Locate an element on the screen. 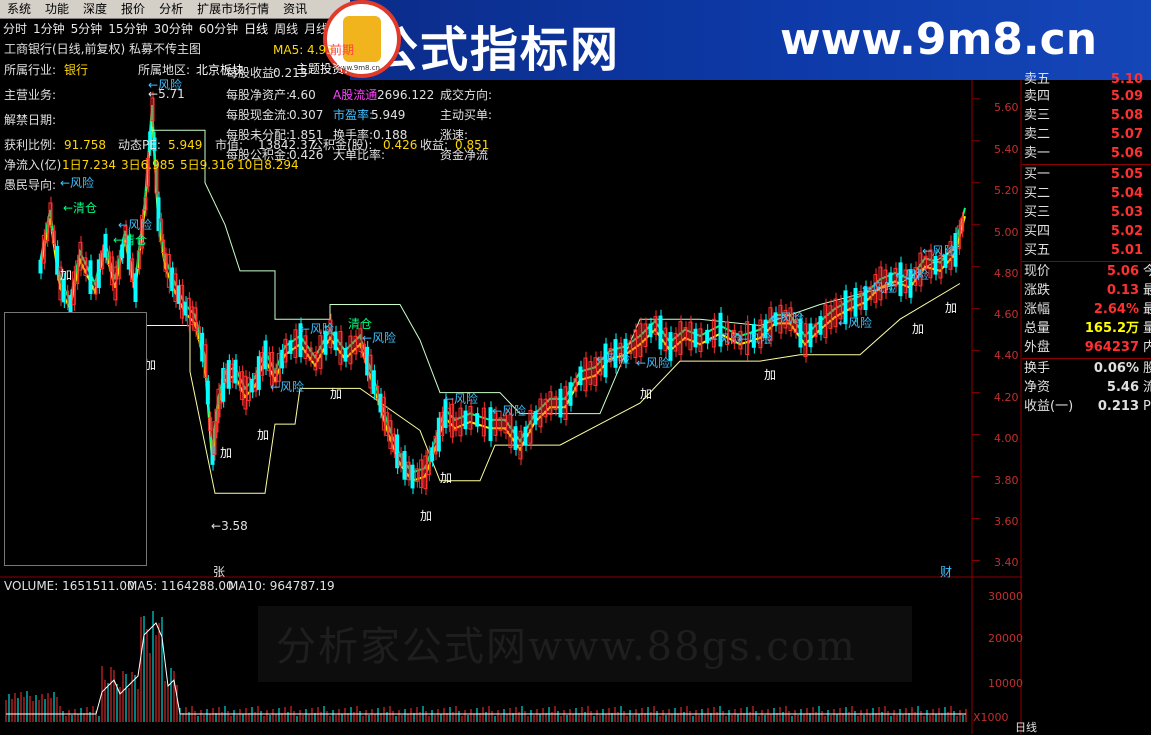 The width and height of the screenshot is (1151, 735). tab-daily: 日线 is located at coordinates (256, 29).